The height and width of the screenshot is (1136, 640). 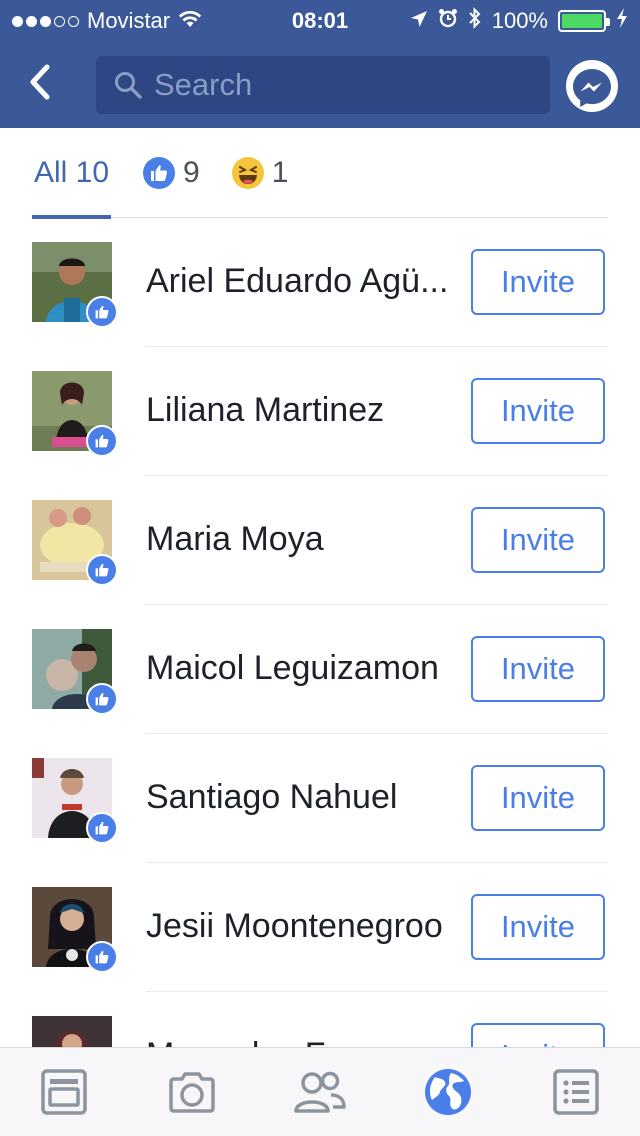 I want to click on tab-news-feed, so click(x=64, y=1092).